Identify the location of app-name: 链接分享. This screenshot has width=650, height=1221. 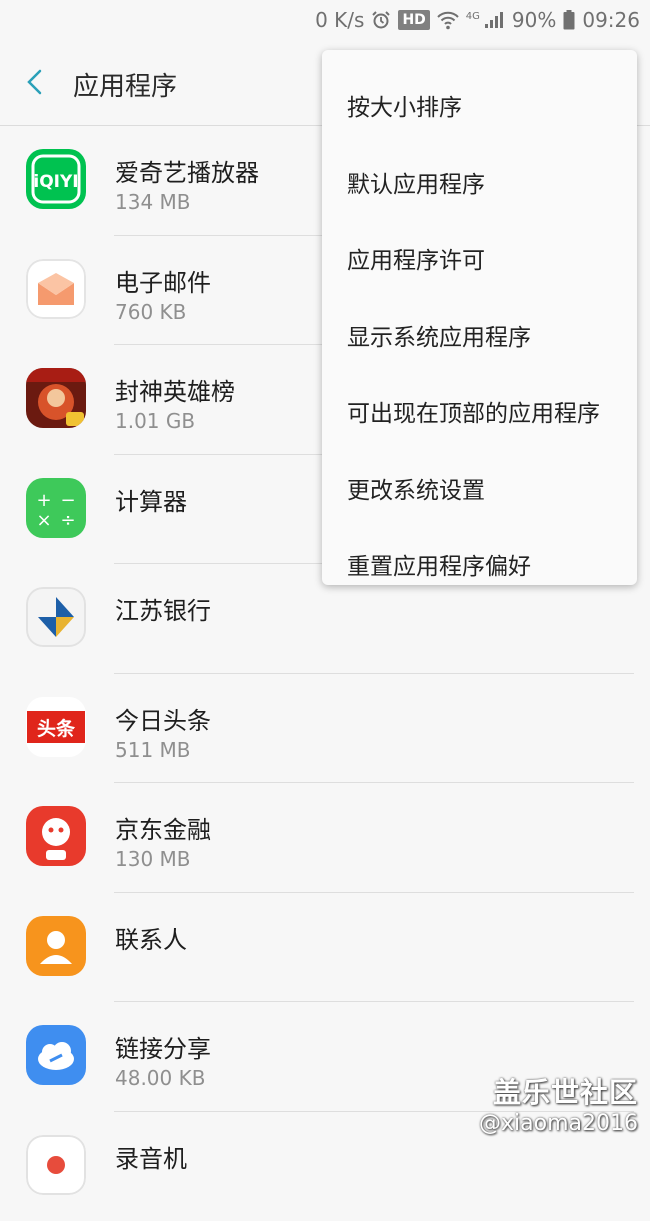
(163, 1046).